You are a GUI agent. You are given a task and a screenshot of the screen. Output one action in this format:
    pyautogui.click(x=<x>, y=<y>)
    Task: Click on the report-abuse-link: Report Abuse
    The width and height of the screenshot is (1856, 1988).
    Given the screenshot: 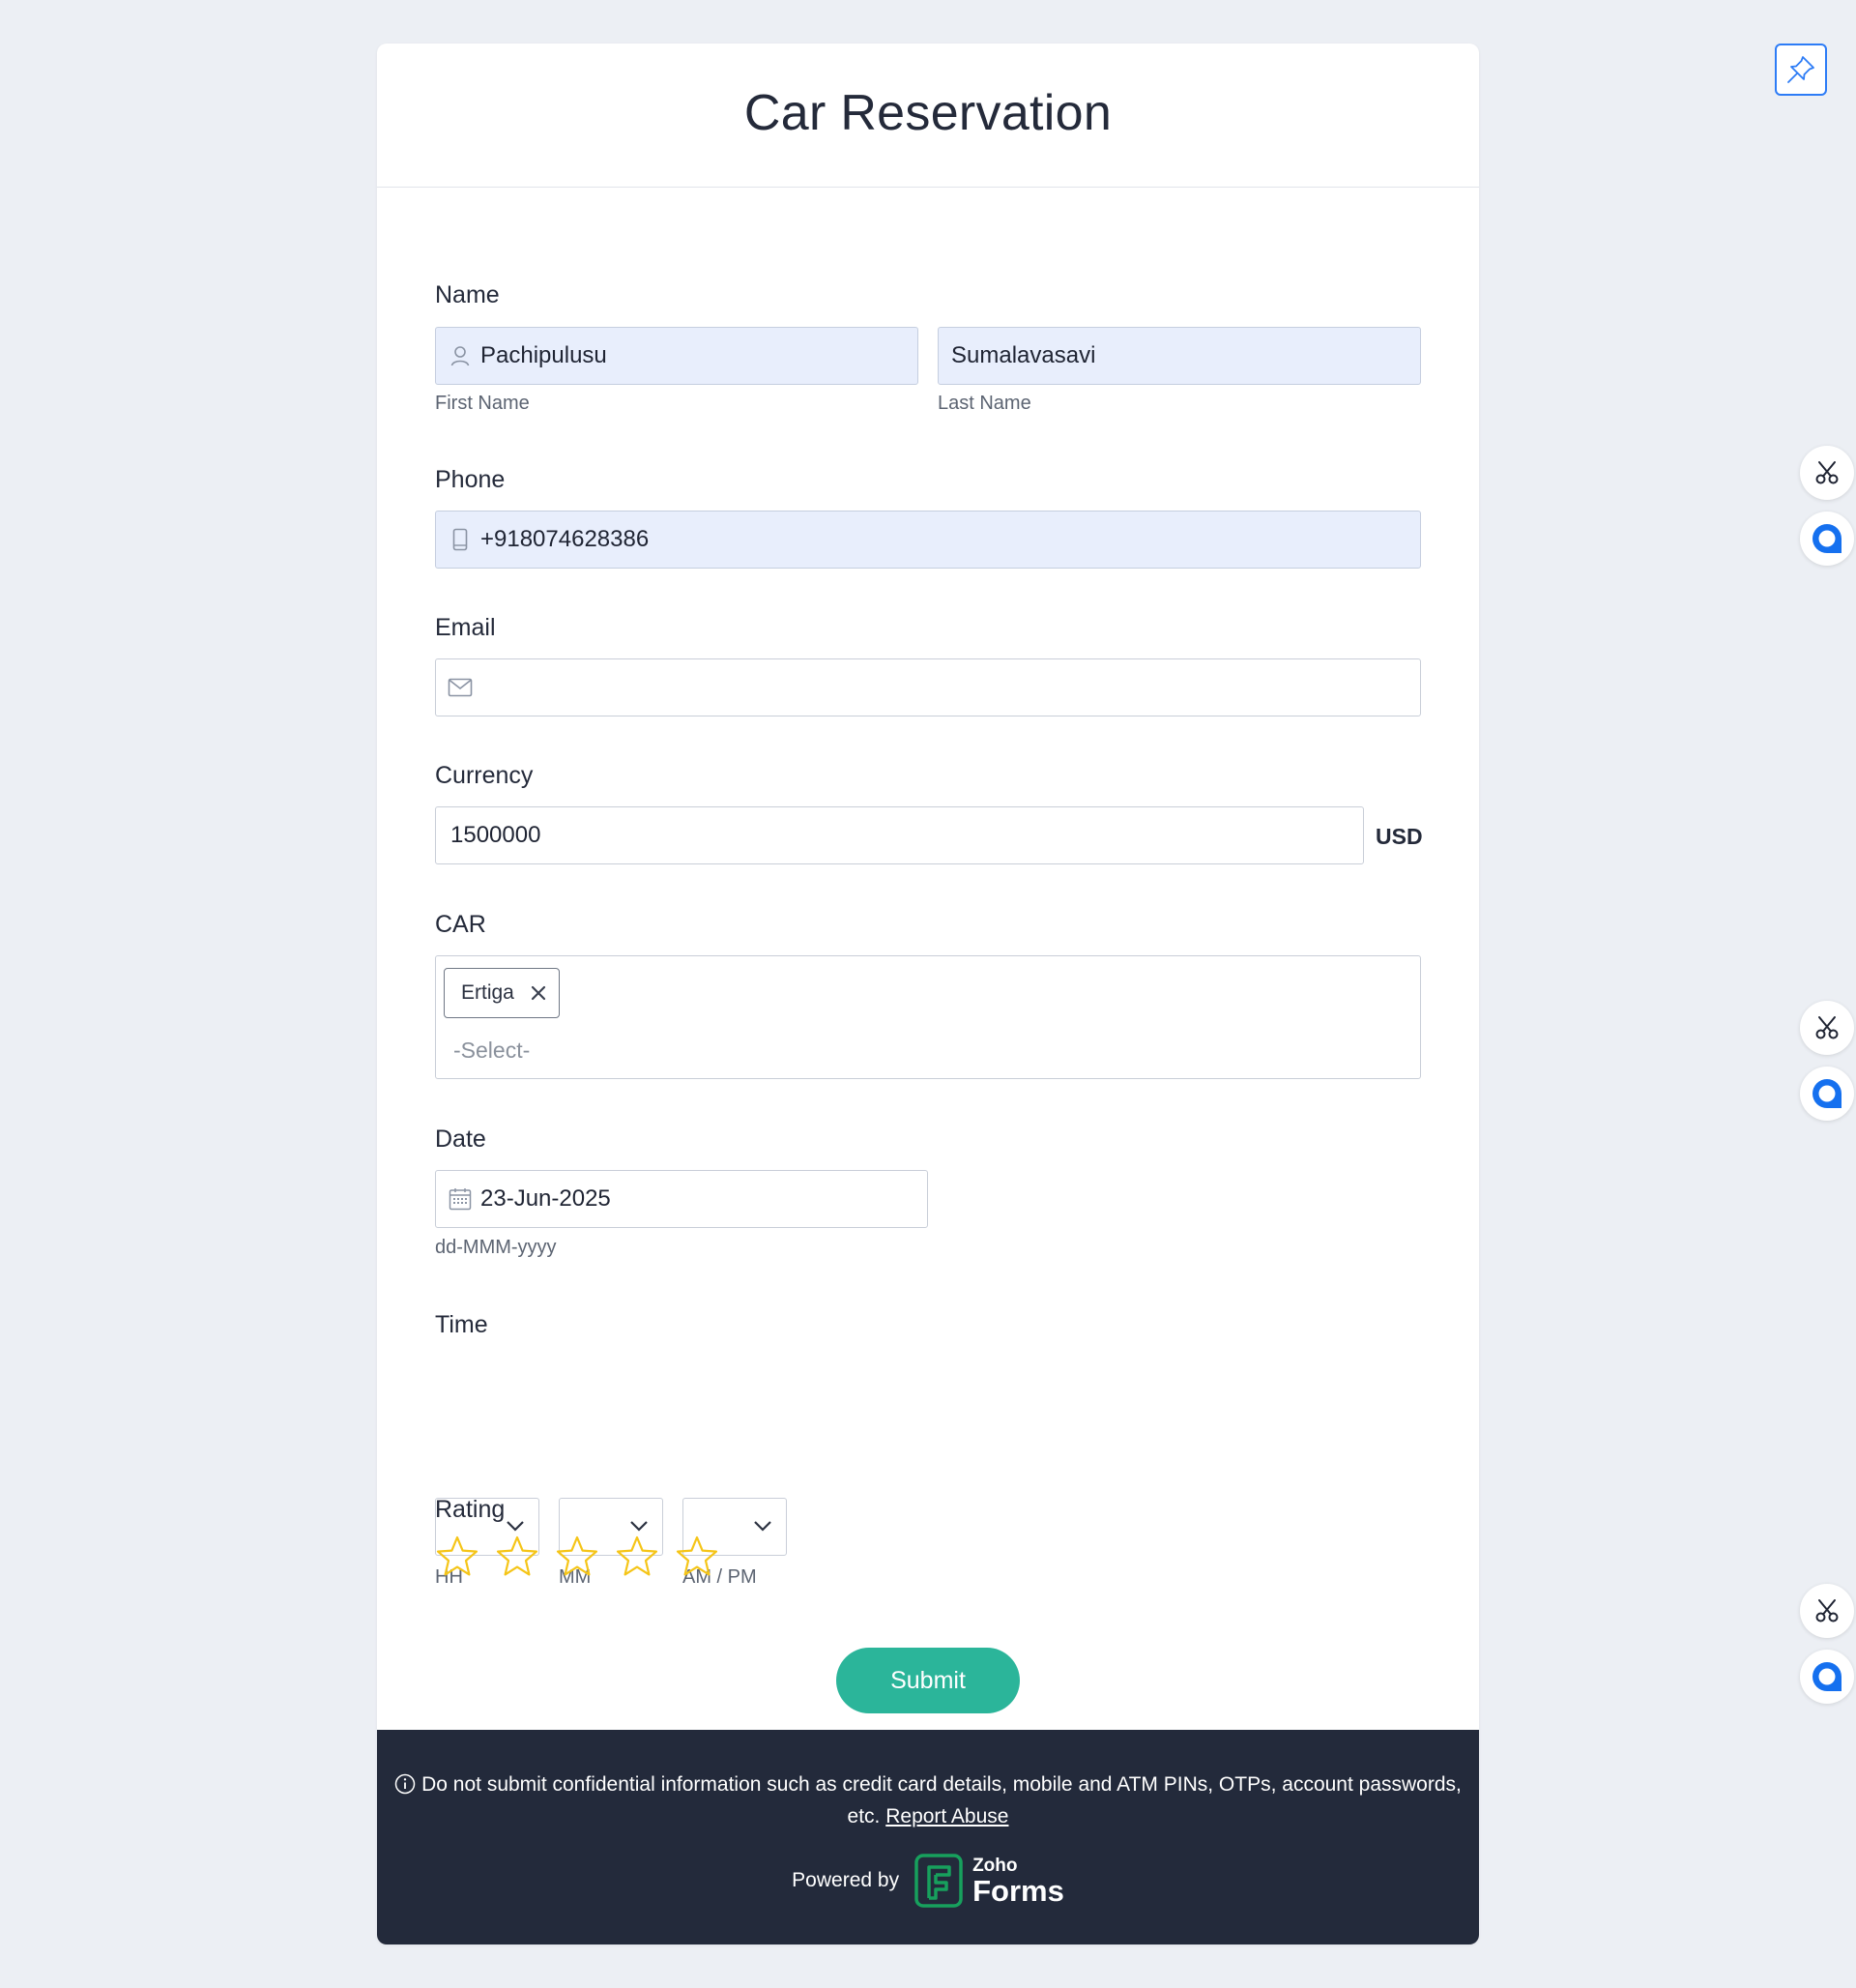 What is the action you would take?
    pyautogui.click(x=946, y=1816)
    